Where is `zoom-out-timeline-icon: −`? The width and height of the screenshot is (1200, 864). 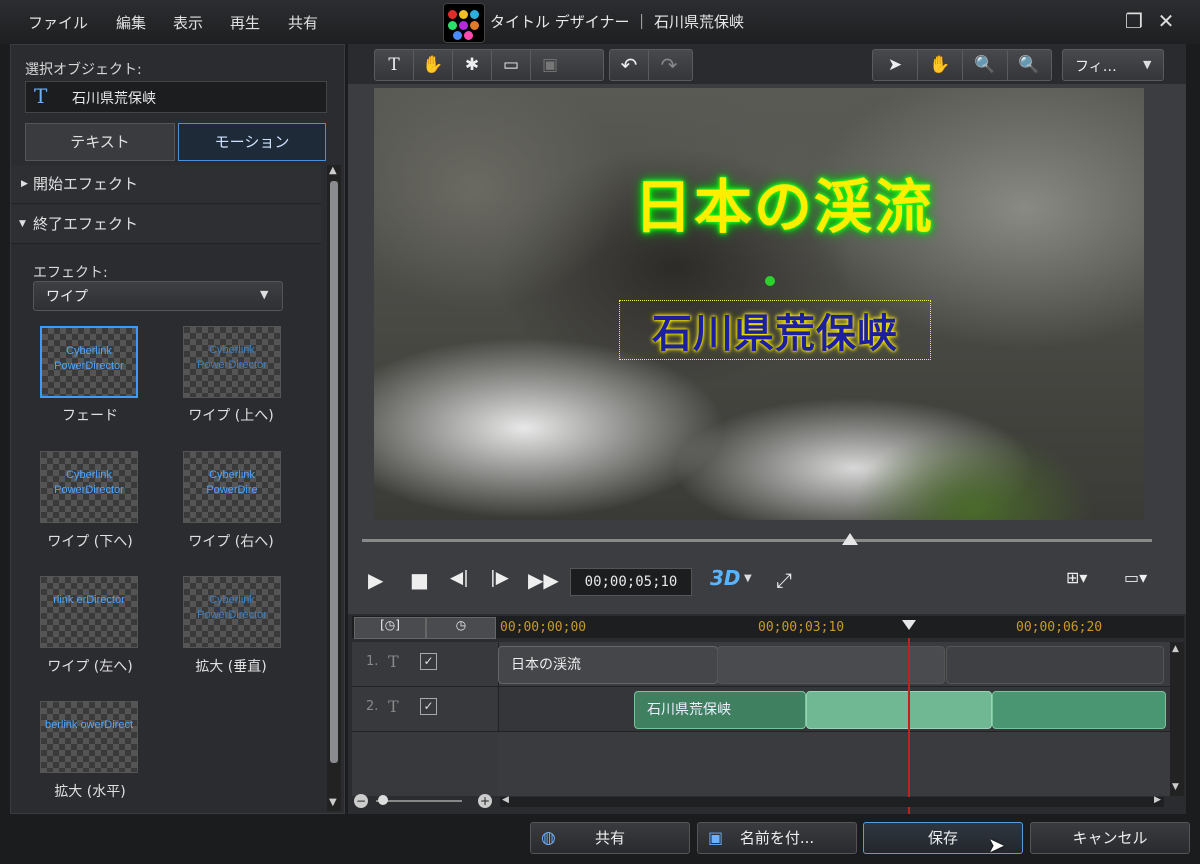 zoom-out-timeline-icon: − is located at coordinates (361, 801).